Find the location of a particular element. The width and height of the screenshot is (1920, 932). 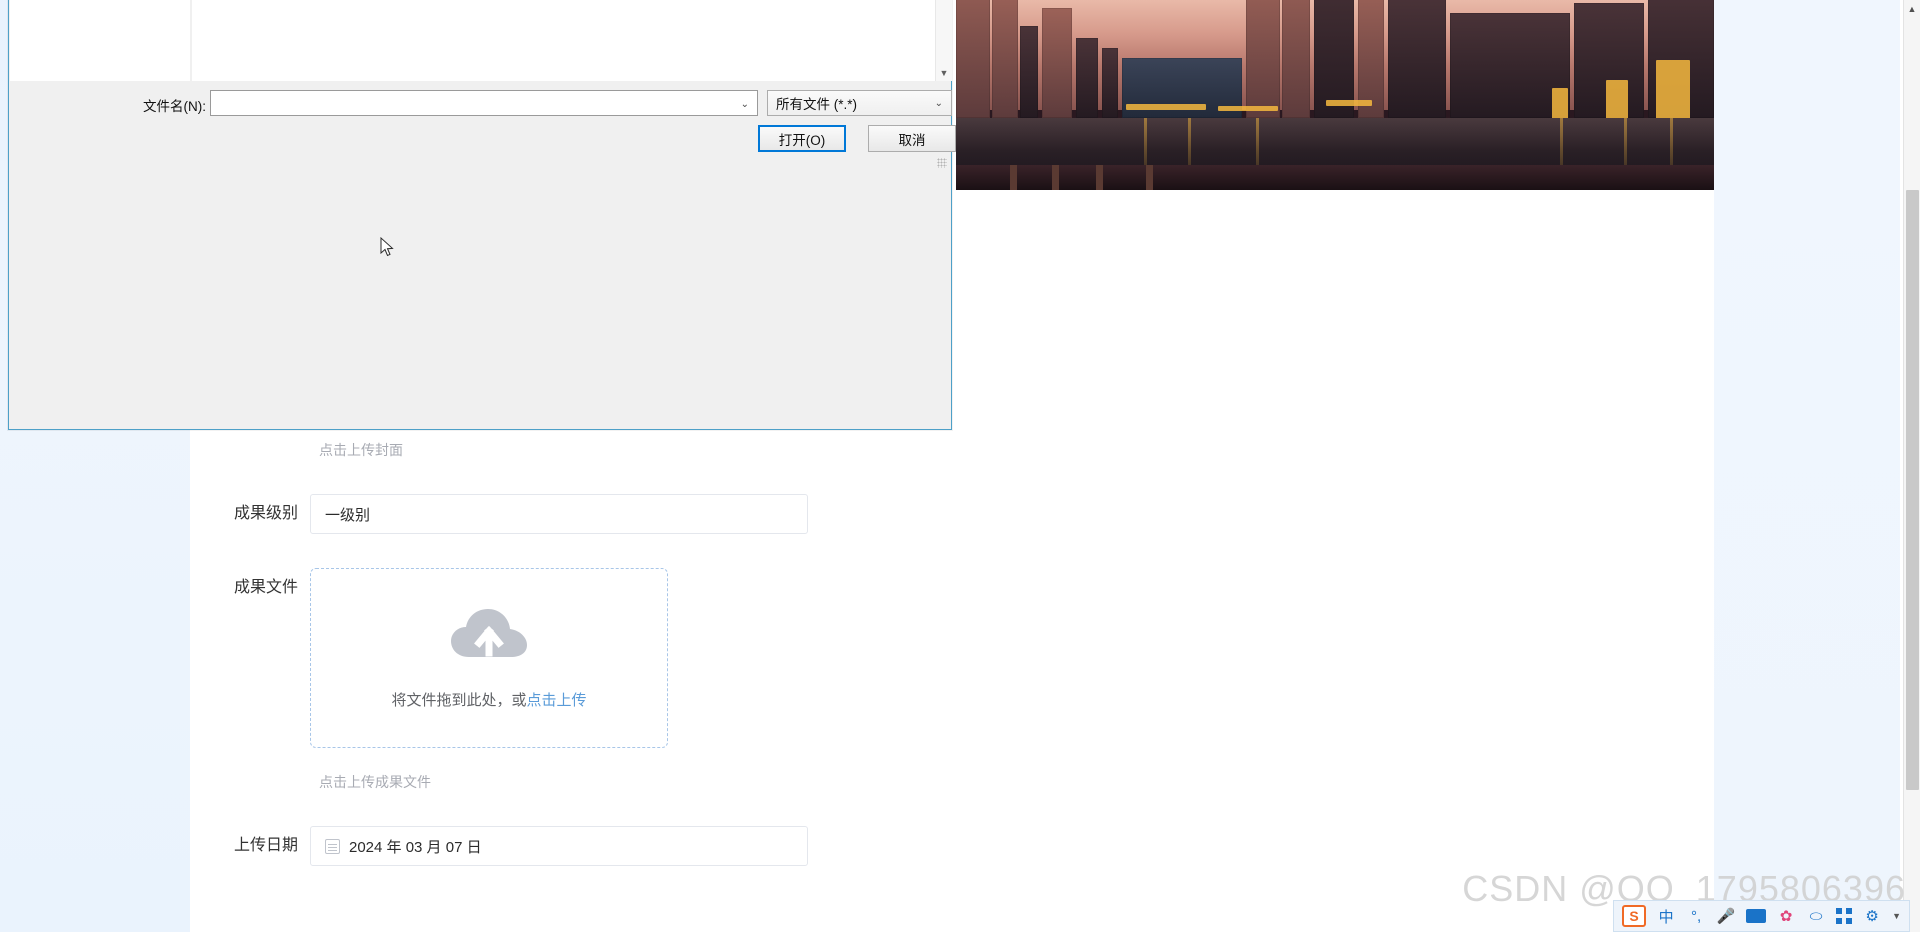

punctuation-icon: °, is located at coordinates (1696, 916).